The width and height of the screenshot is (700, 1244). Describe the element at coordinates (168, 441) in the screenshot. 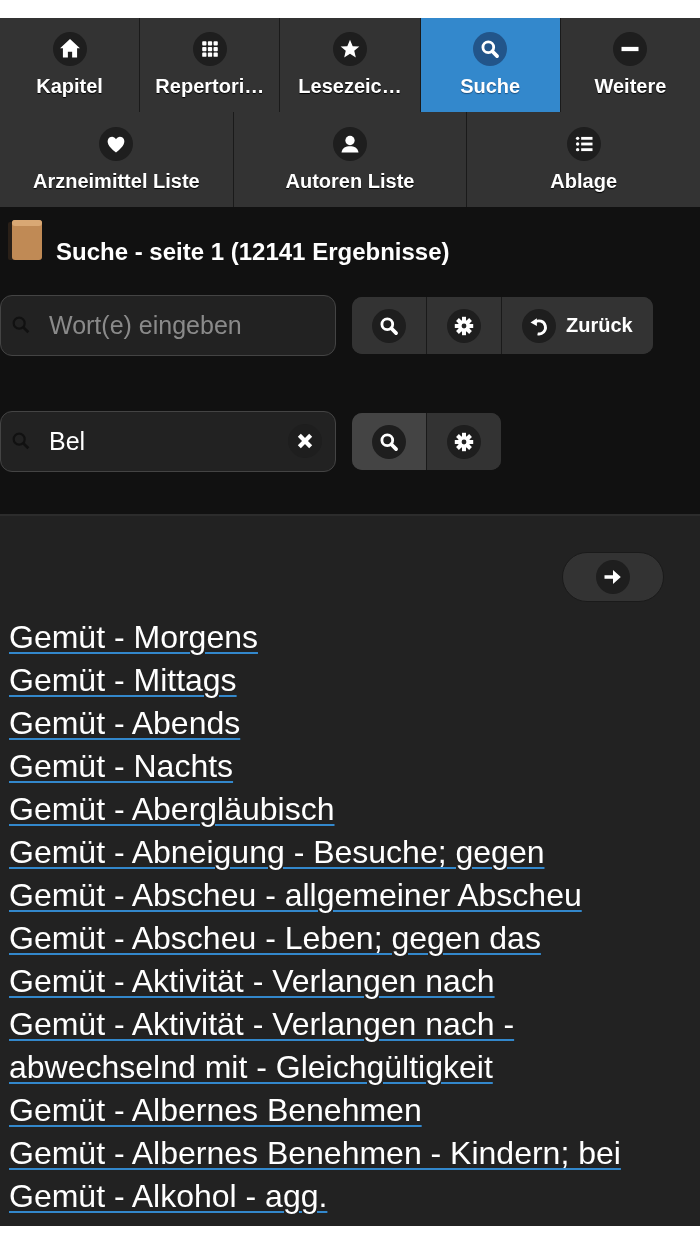

I see `search-field: Bel` at that location.